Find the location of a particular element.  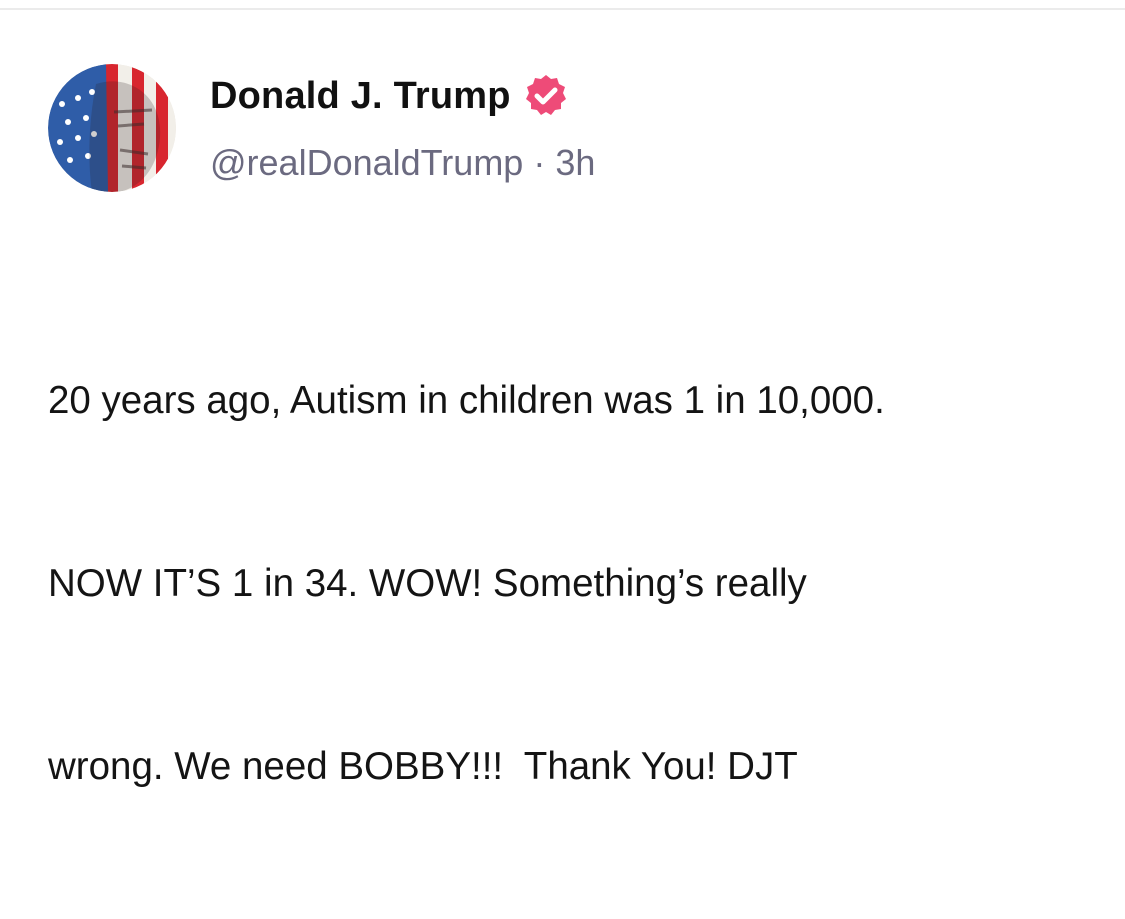

flag-portrait-avatar-icon is located at coordinates (112, 128).